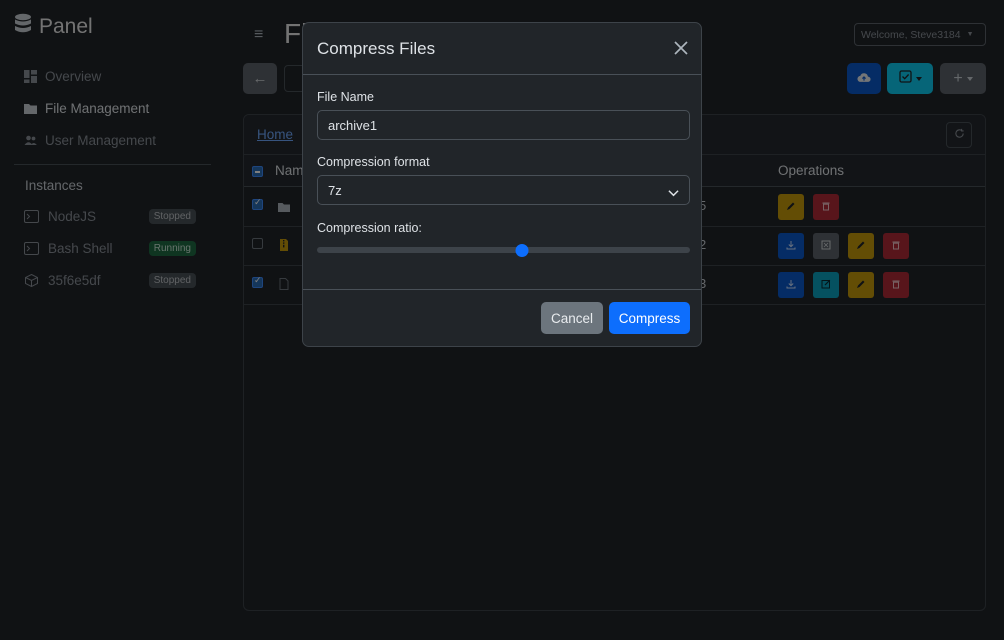 This screenshot has height=640, width=1004. I want to click on modal-footer: Cancel Compress, so click(502, 318).